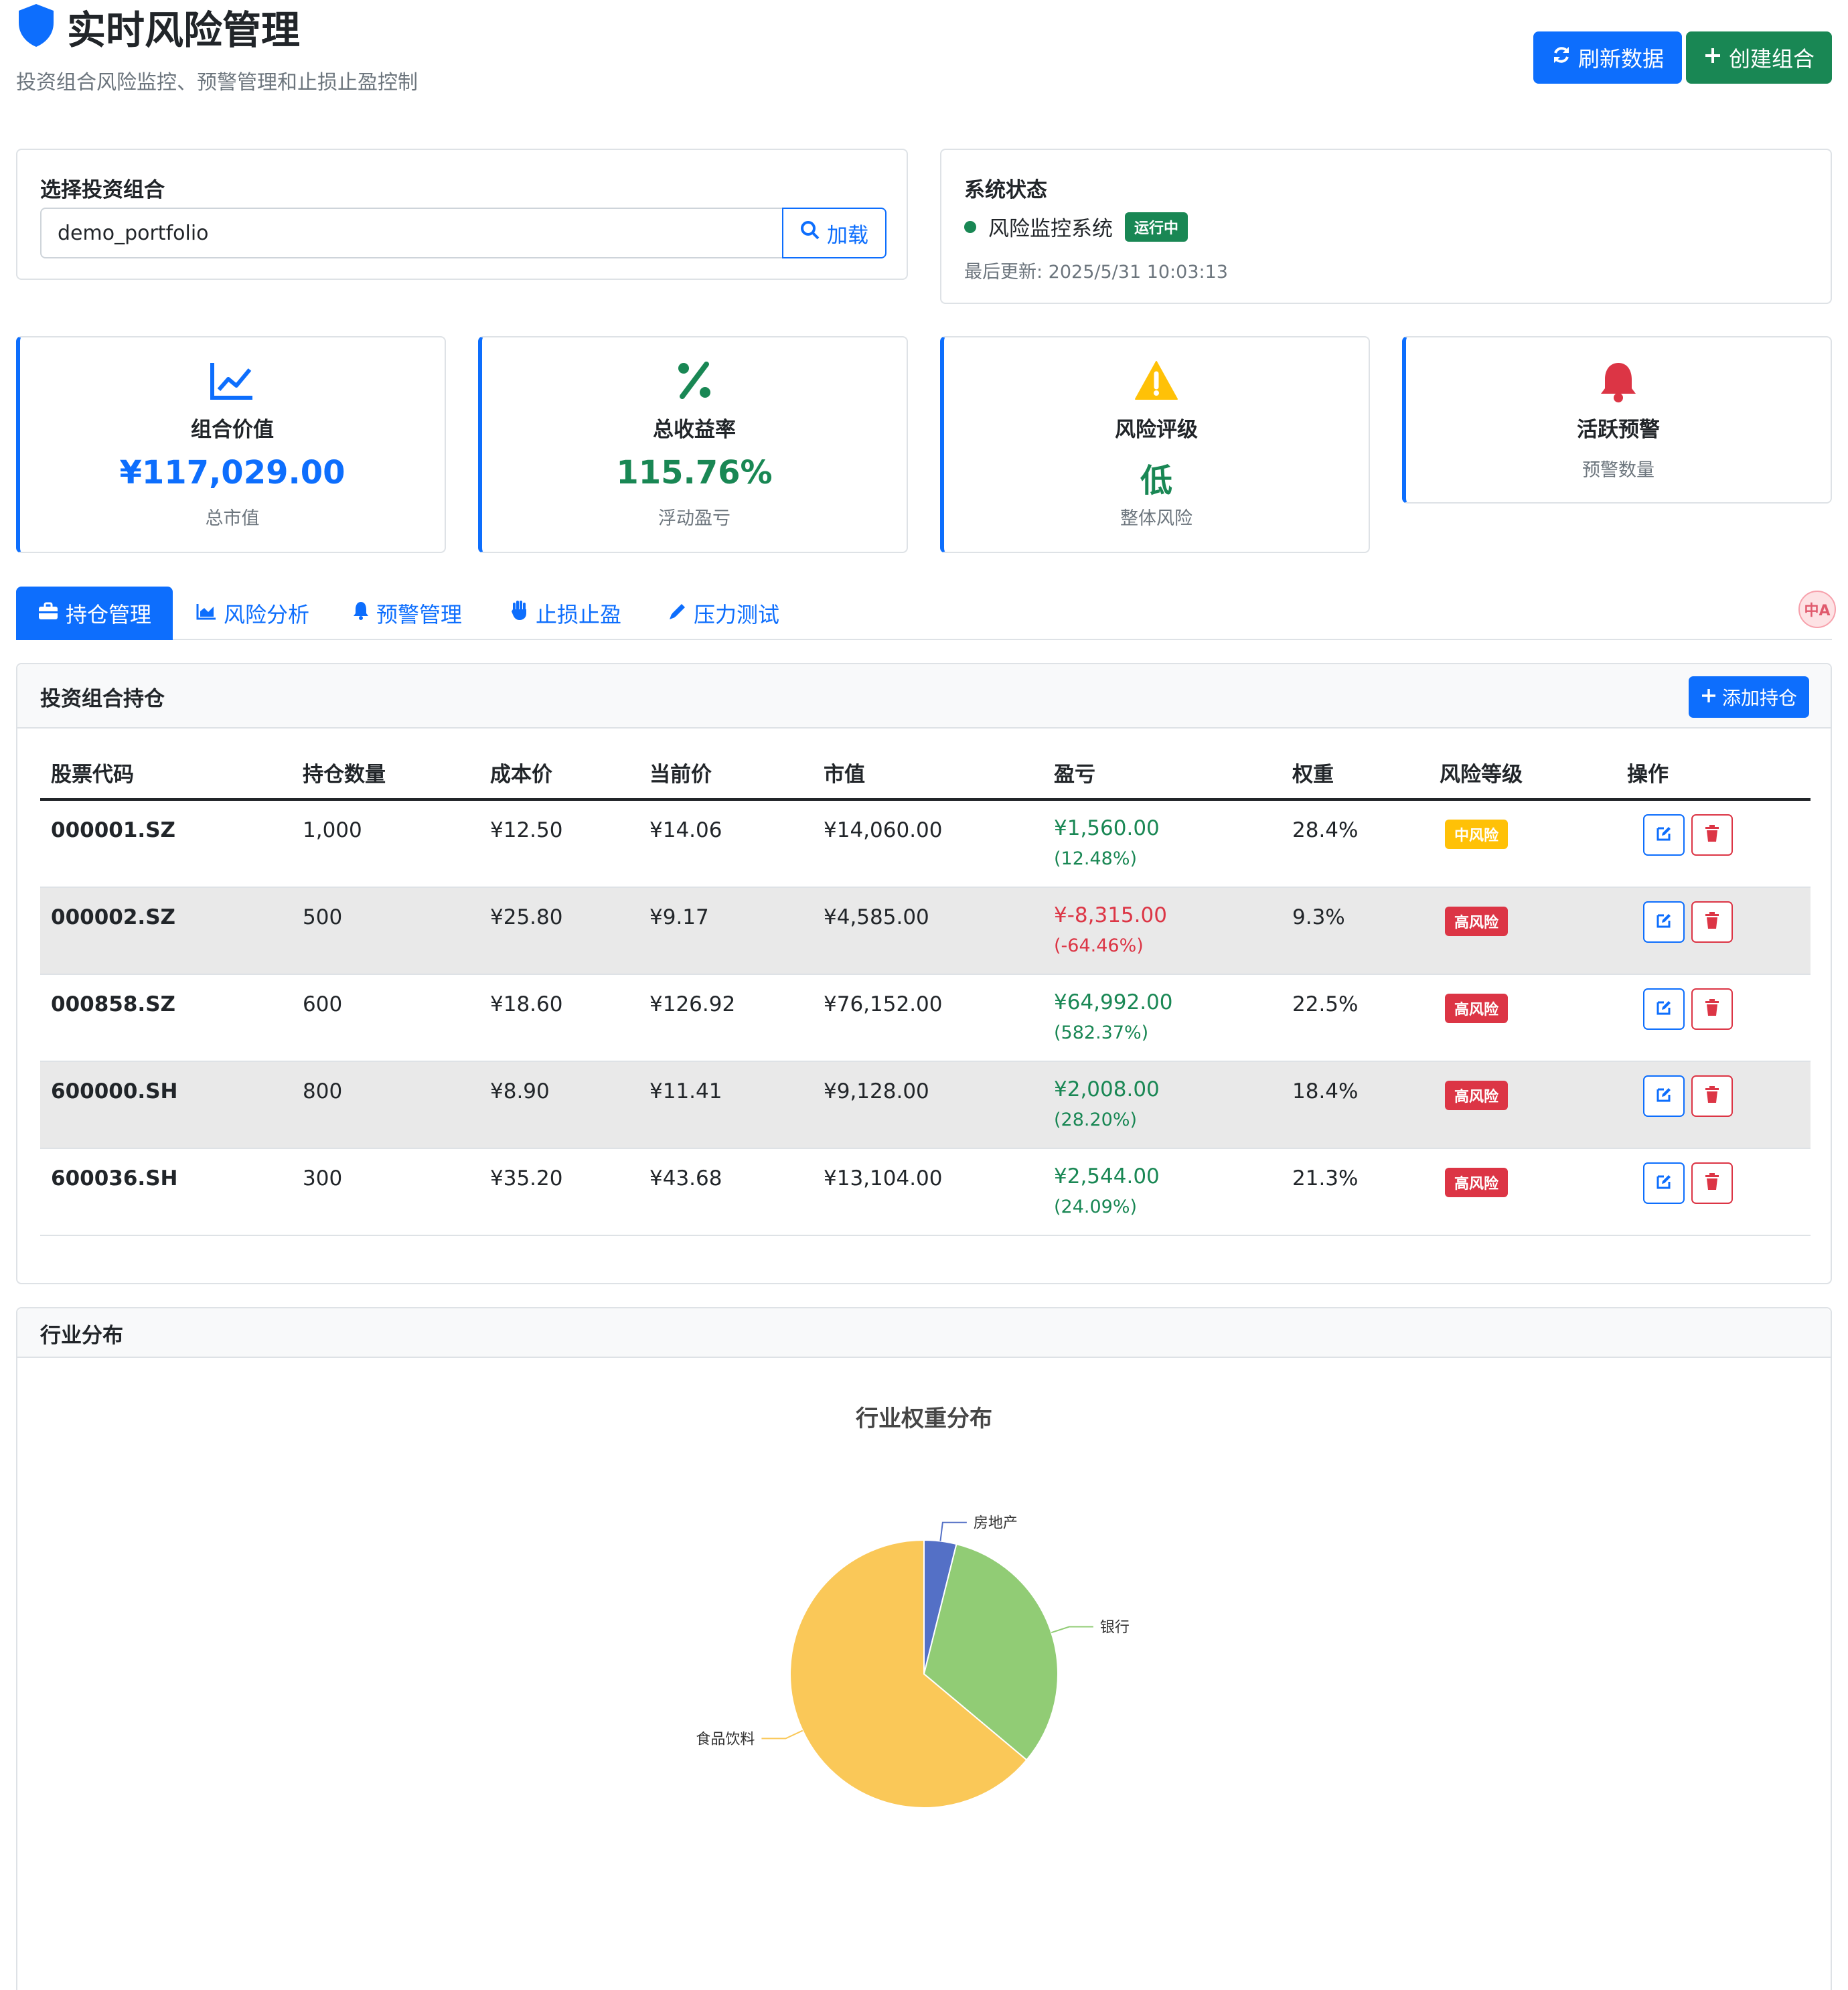 The height and width of the screenshot is (1990, 1848). I want to click on tab-risk-analysis-label: 风险分析, so click(267, 614).